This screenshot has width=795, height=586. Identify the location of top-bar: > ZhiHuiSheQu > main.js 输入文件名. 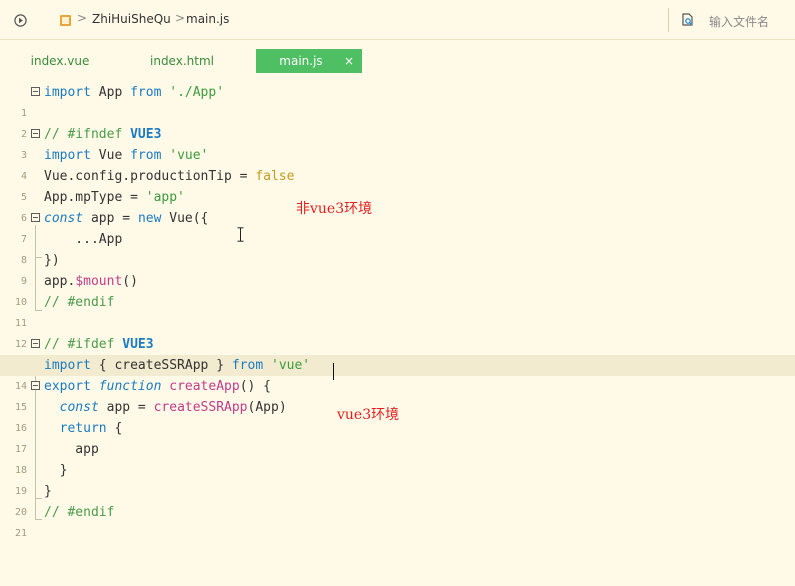
(397, 20).